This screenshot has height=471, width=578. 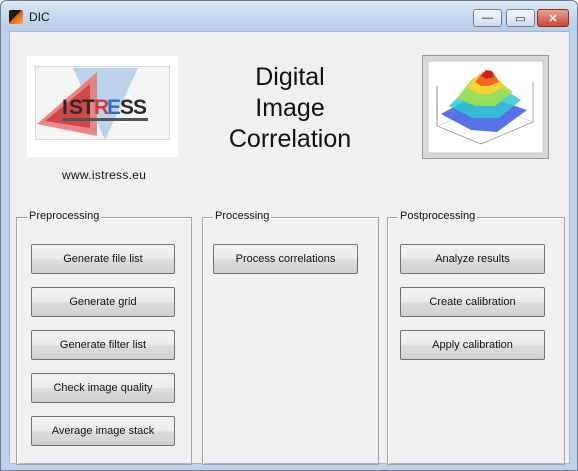 What do you see at coordinates (39, 17) in the screenshot?
I see `window-title: DIC` at bounding box center [39, 17].